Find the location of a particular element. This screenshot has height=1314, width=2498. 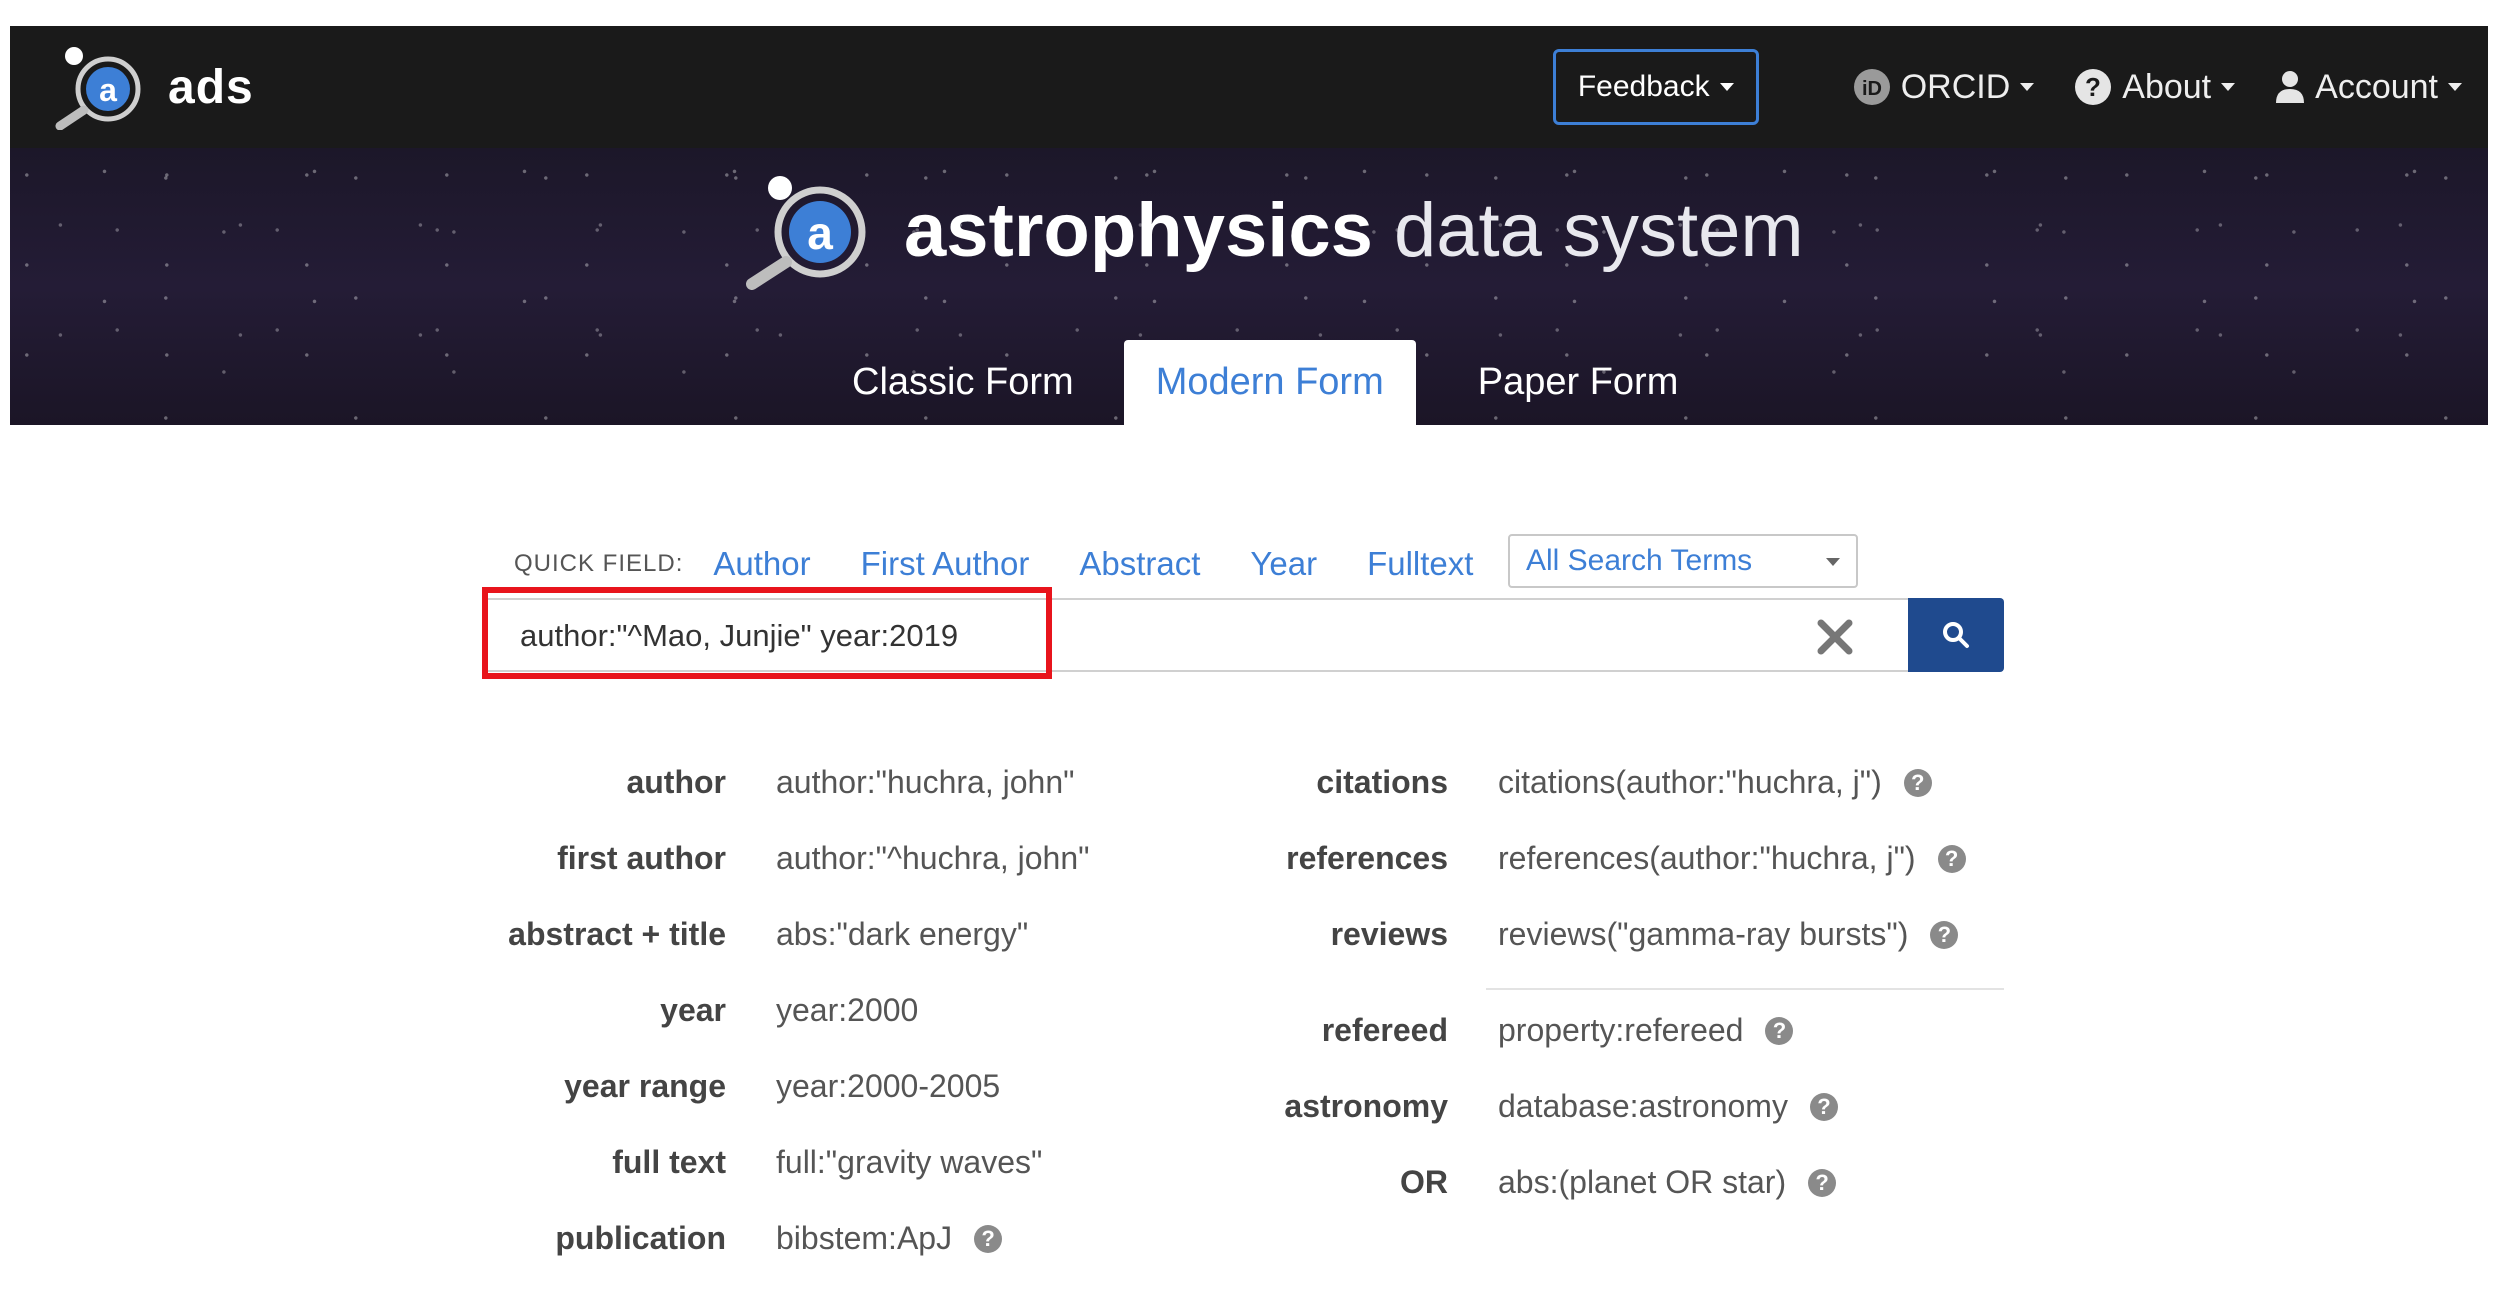

example-value-text: year:2000-2005 is located at coordinates (888, 1086).